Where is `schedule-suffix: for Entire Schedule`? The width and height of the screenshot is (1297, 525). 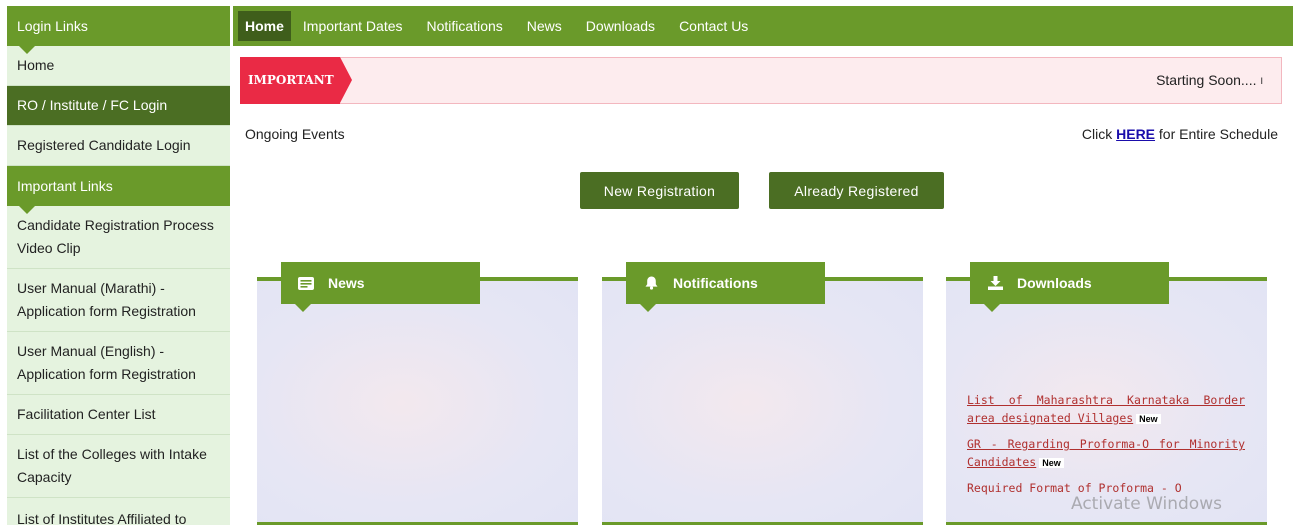
schedule-suffix: for Entire Schedule is located at coordinates (1218, 134).